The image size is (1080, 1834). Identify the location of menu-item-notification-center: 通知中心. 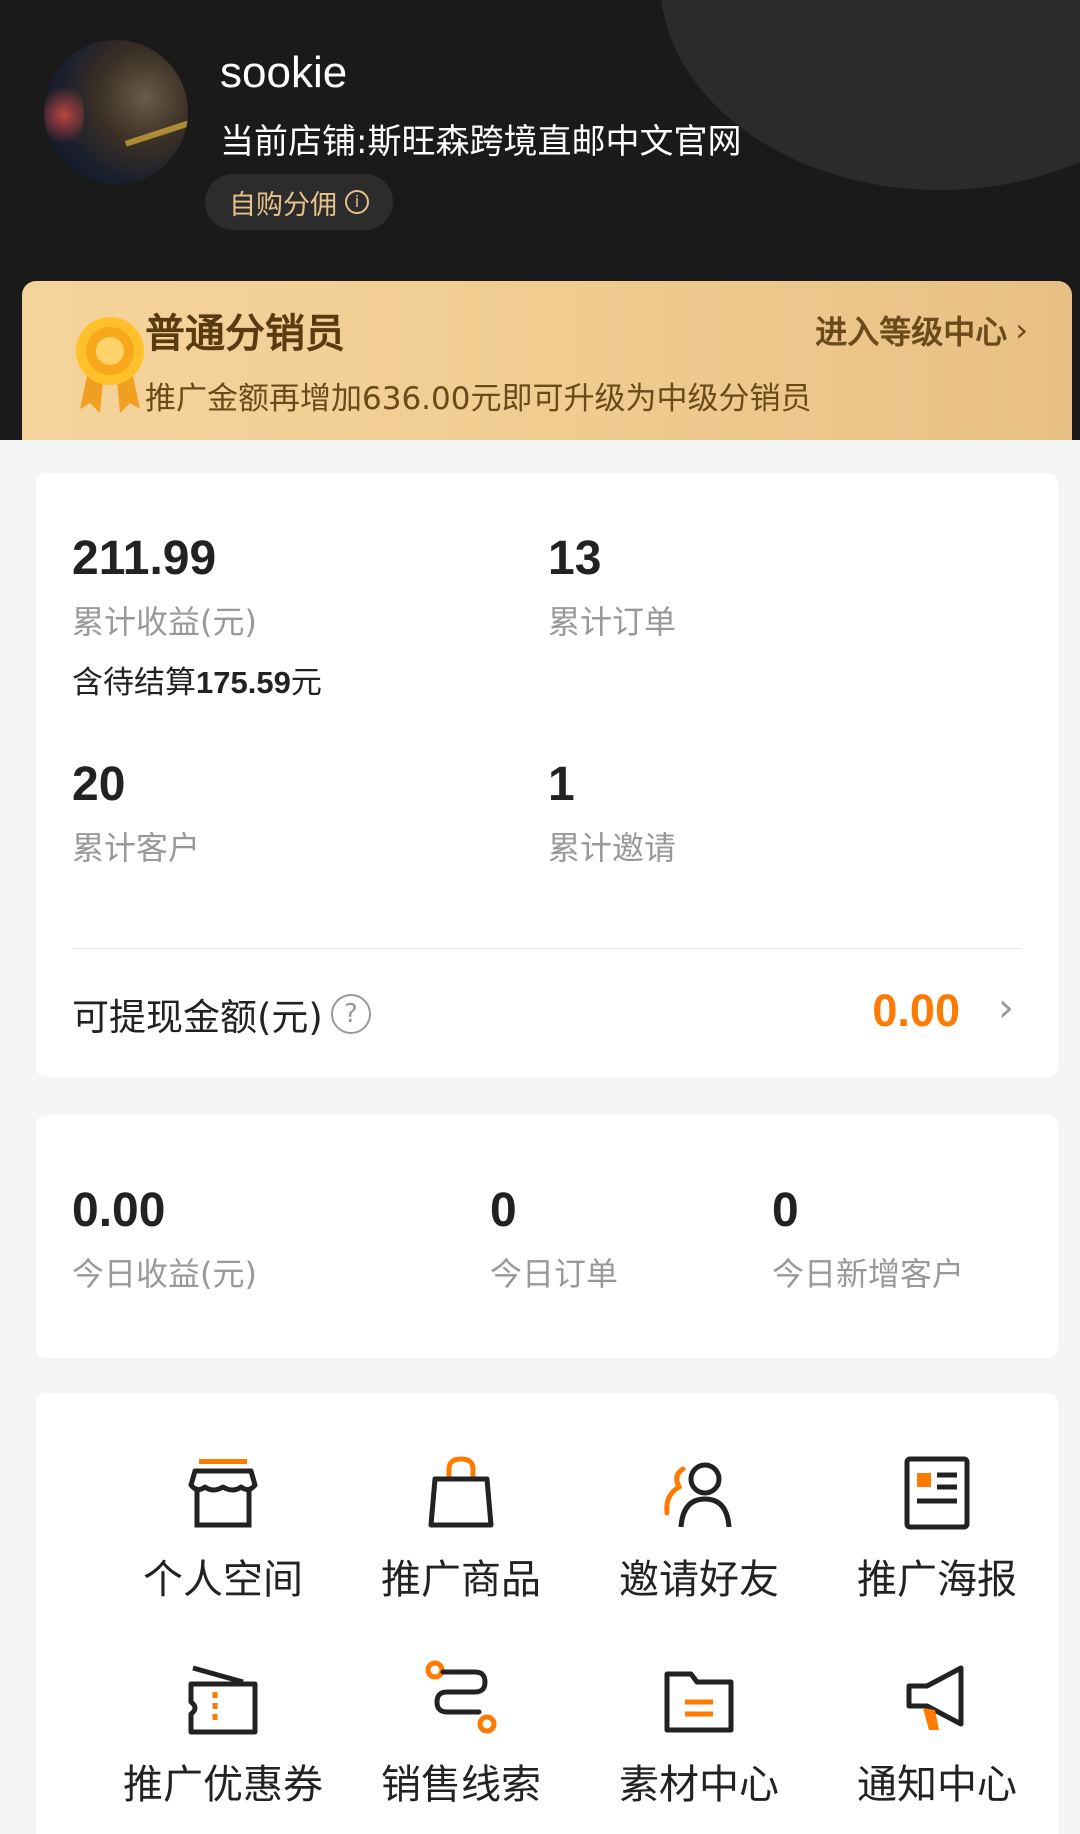
(937, 1735).